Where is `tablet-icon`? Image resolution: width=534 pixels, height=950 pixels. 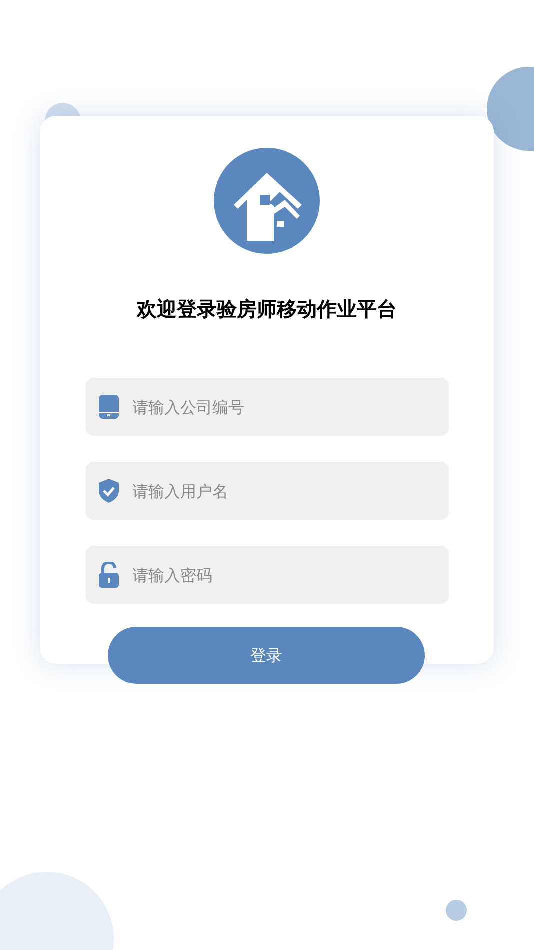 tablet-icon is located at coordinates (108, 407).